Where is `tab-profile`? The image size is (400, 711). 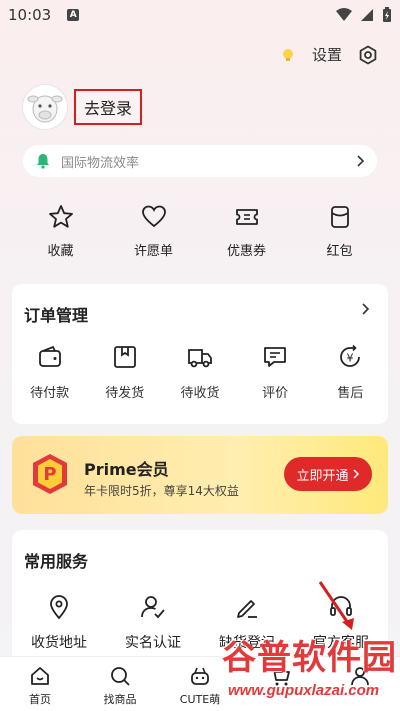
tab-profile is located at coordinates (360, 684).